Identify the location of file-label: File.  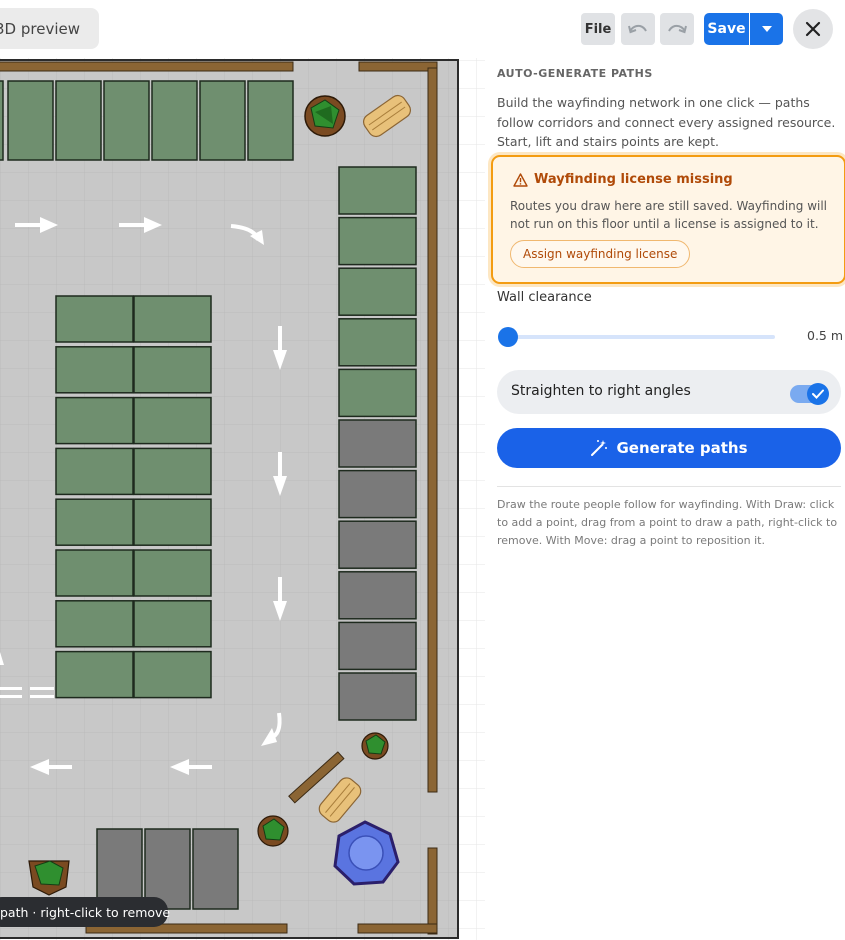
(598, 29).